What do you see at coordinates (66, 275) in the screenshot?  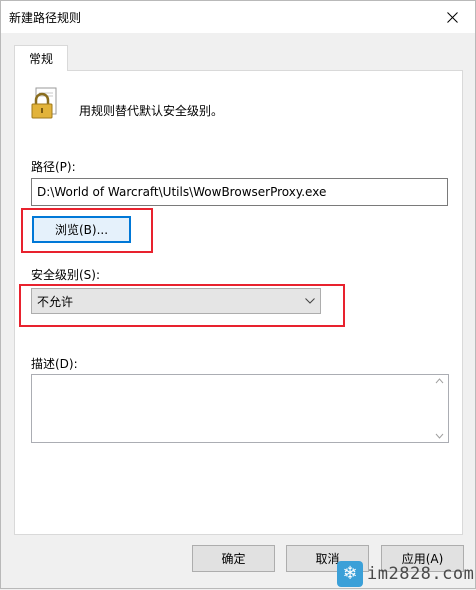 I see `security-level-label: 安全级别(S):` at bounding box center [66, 275].